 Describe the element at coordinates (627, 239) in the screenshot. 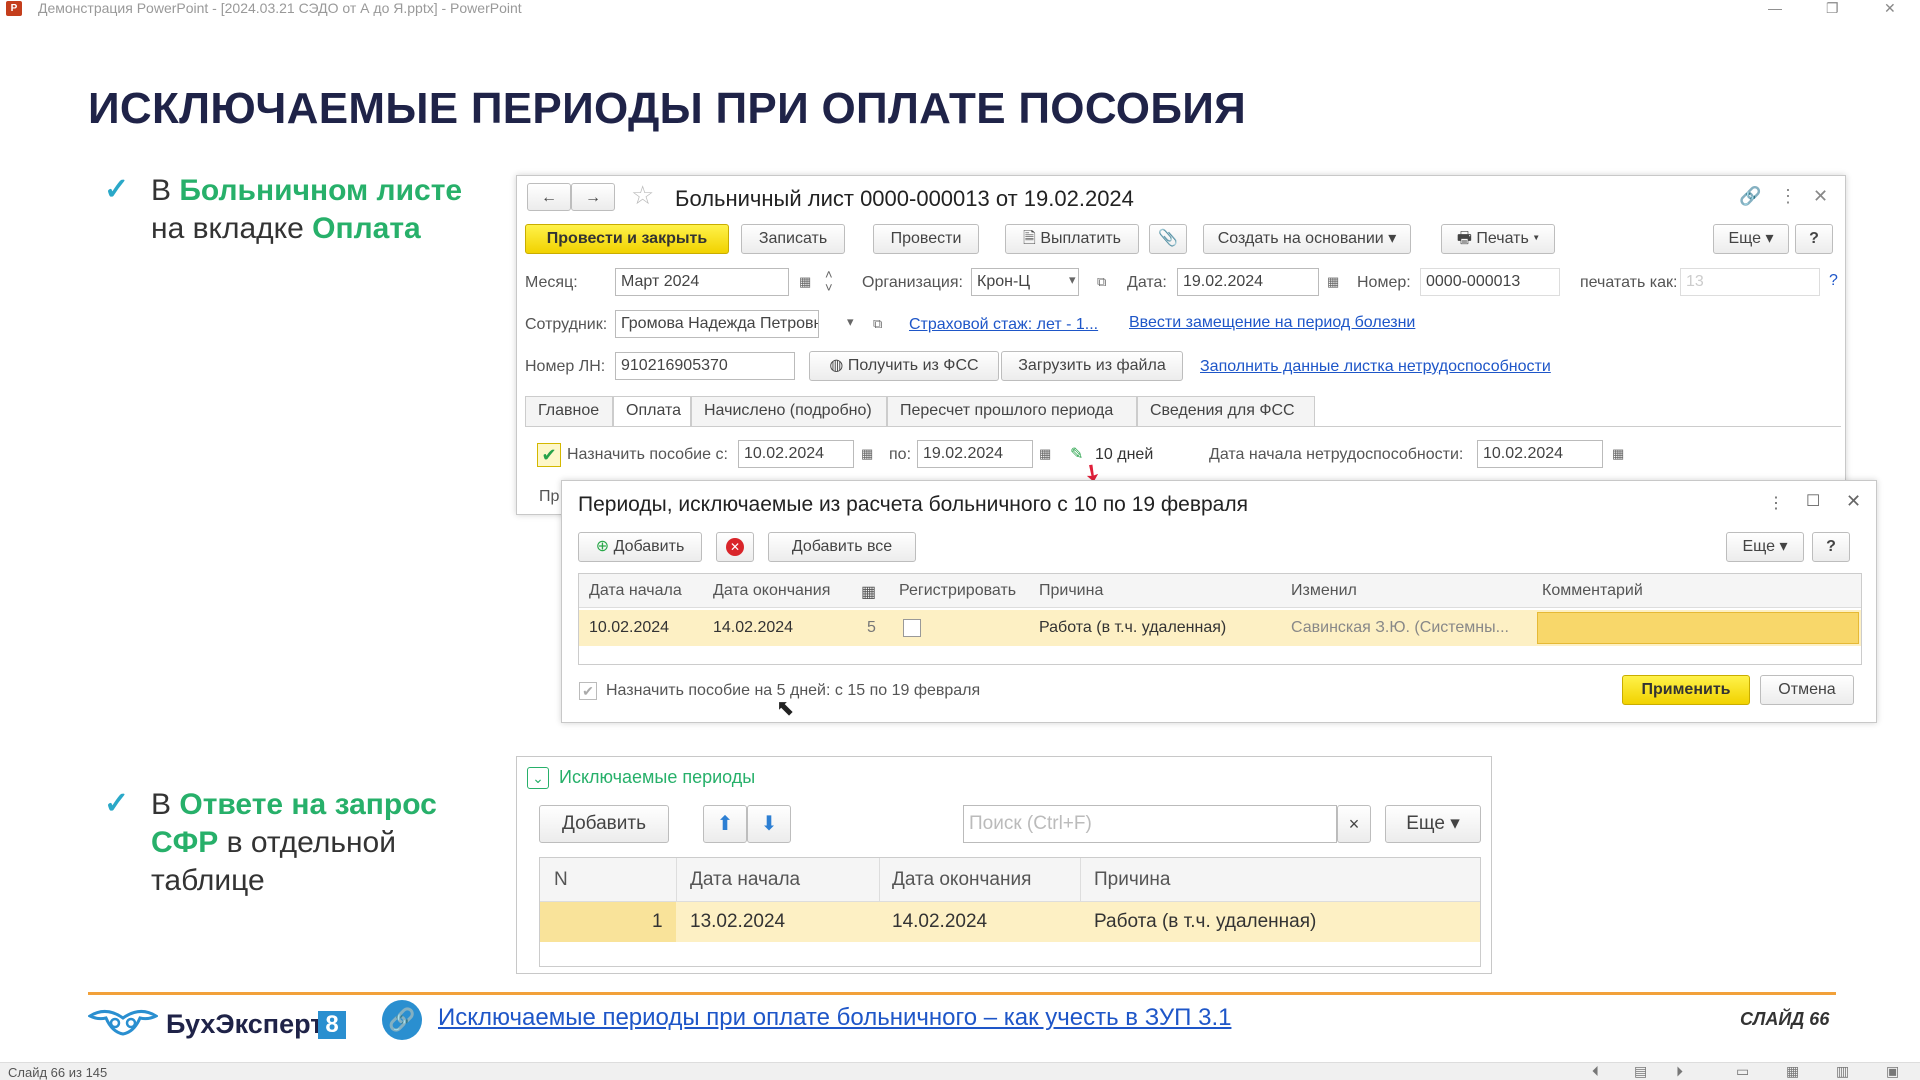

I see `post-and-close-button: Провести и закрыть` at that location.